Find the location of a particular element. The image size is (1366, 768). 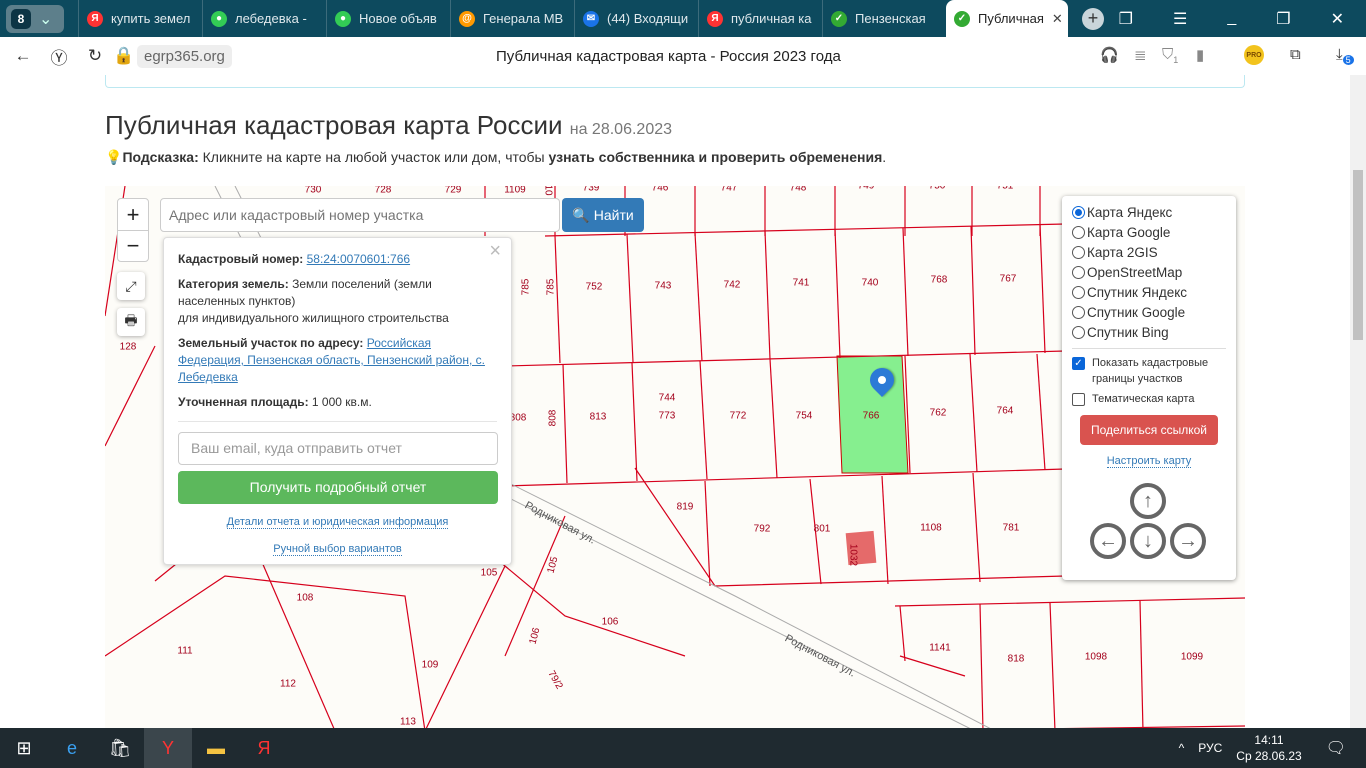

menu-icon: ☰ is located at coordinates (1180, 19).